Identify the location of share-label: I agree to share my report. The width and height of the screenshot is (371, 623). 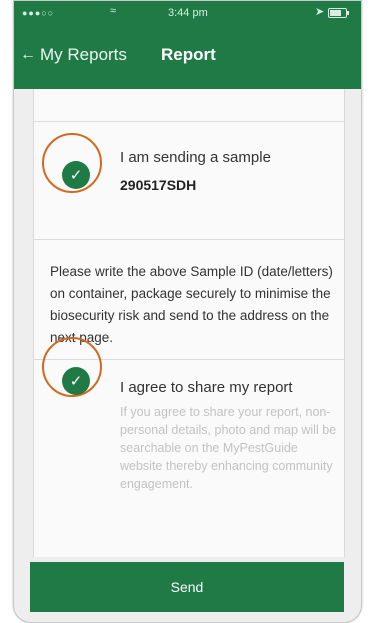
(206, 387).